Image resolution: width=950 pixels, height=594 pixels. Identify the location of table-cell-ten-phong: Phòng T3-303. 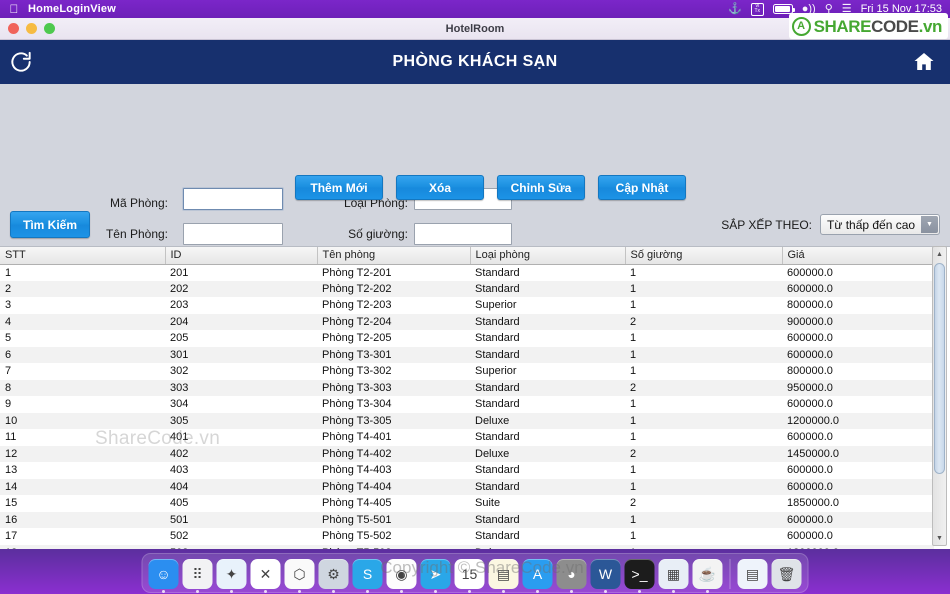
(357, 387).